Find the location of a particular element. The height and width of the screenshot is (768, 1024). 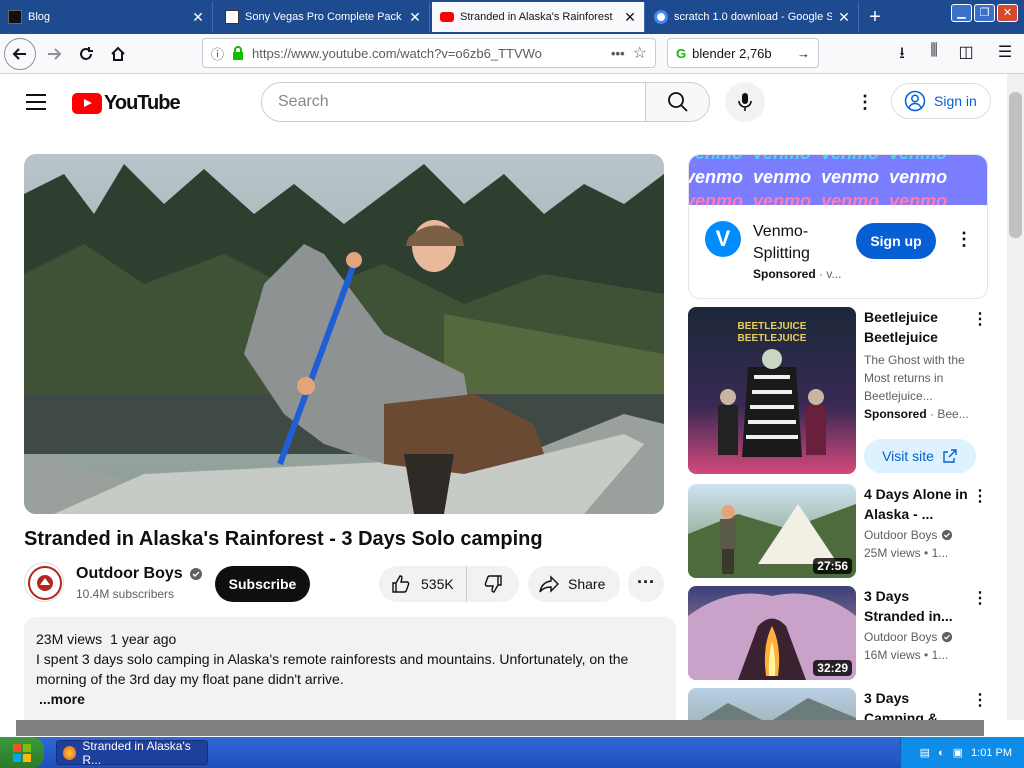

go-arrow-icon: → is located at coordinates (803, 53).